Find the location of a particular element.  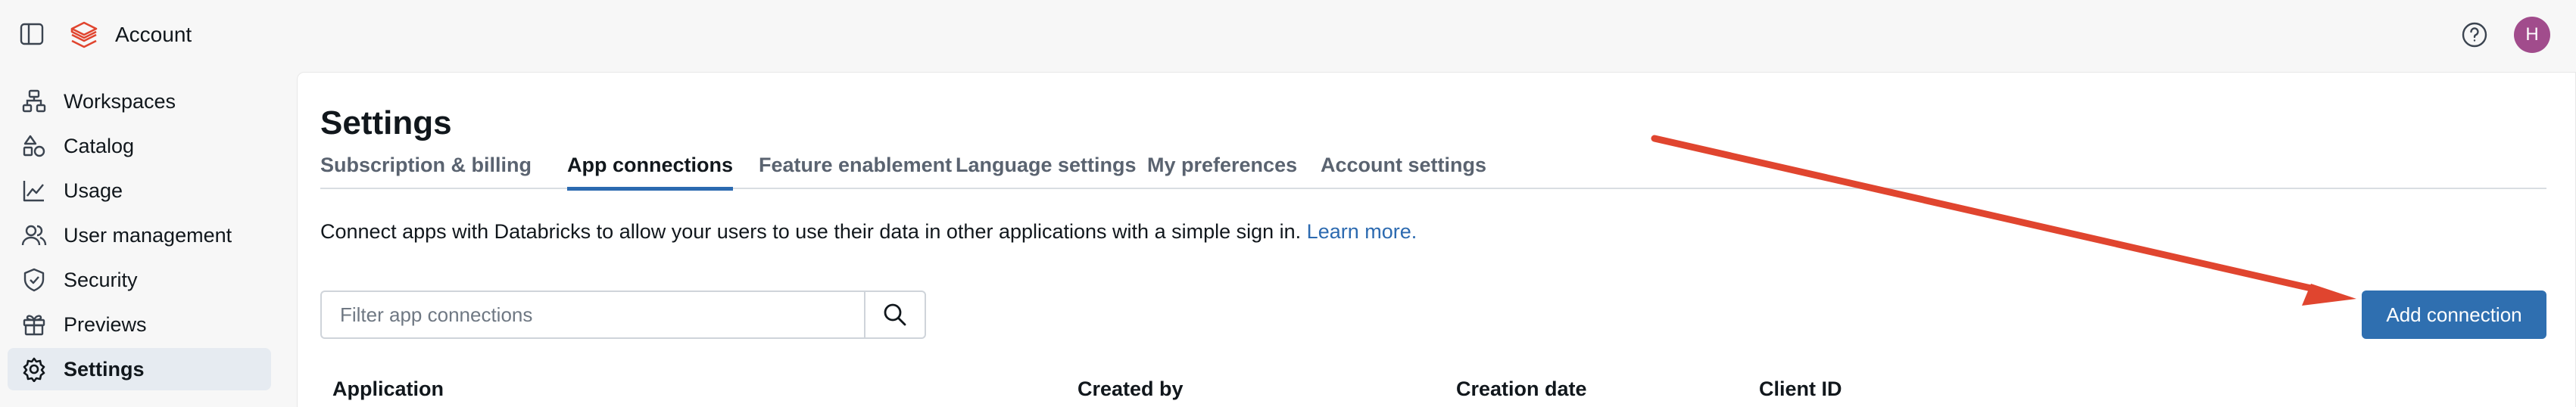

workspaces-icon is located at coordinates (34, 101).